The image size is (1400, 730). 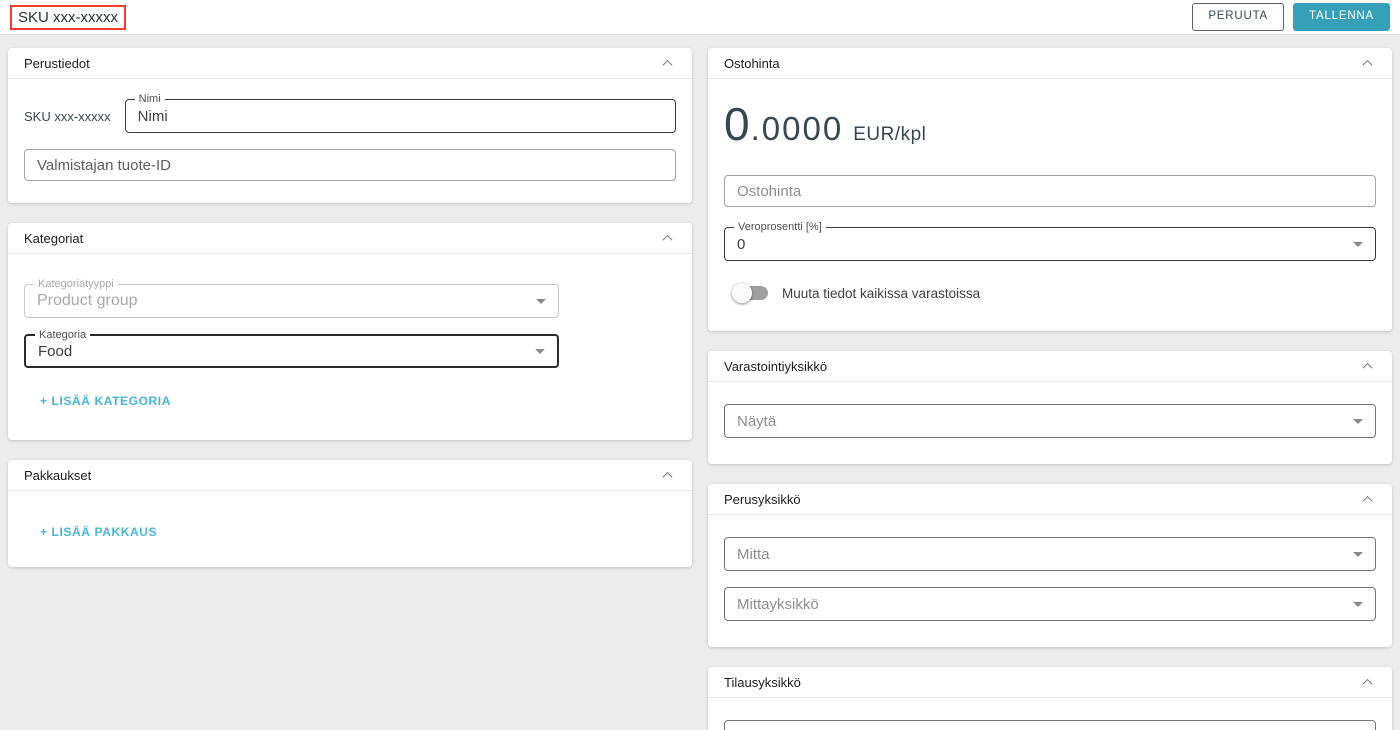 What do you see at coordinates (350, 238) in the screenshot?
I see `card-kategoriat-header: Kategoriat` at bounding box center [350, 238].